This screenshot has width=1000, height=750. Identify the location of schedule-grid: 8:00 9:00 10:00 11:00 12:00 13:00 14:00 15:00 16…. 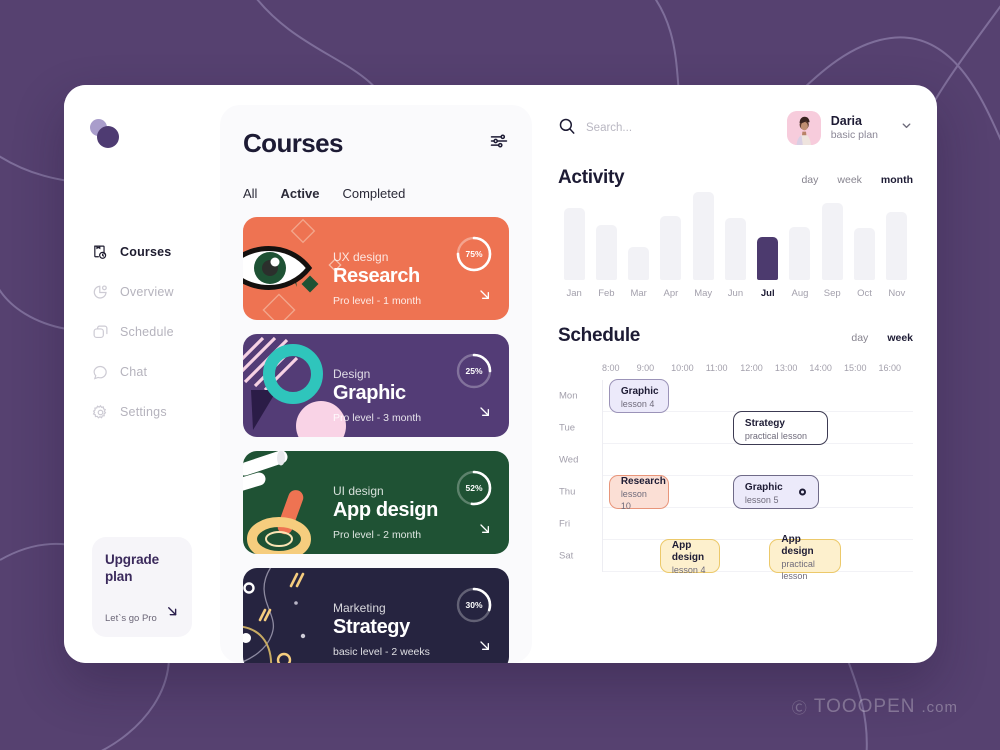
(735, 472).